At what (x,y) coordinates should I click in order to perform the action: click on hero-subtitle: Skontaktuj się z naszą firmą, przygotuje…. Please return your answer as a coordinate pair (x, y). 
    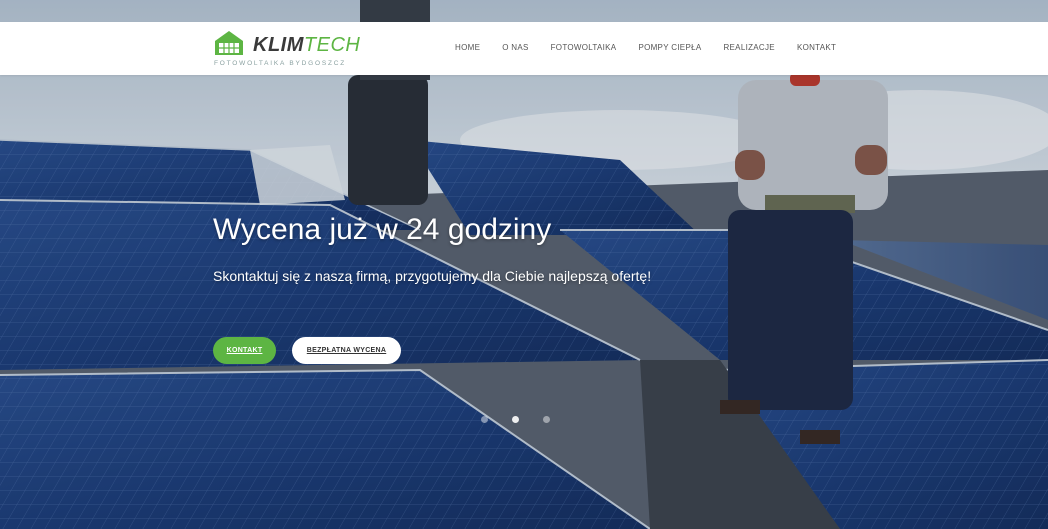
    Looking at the image, I should click on (432, 276).